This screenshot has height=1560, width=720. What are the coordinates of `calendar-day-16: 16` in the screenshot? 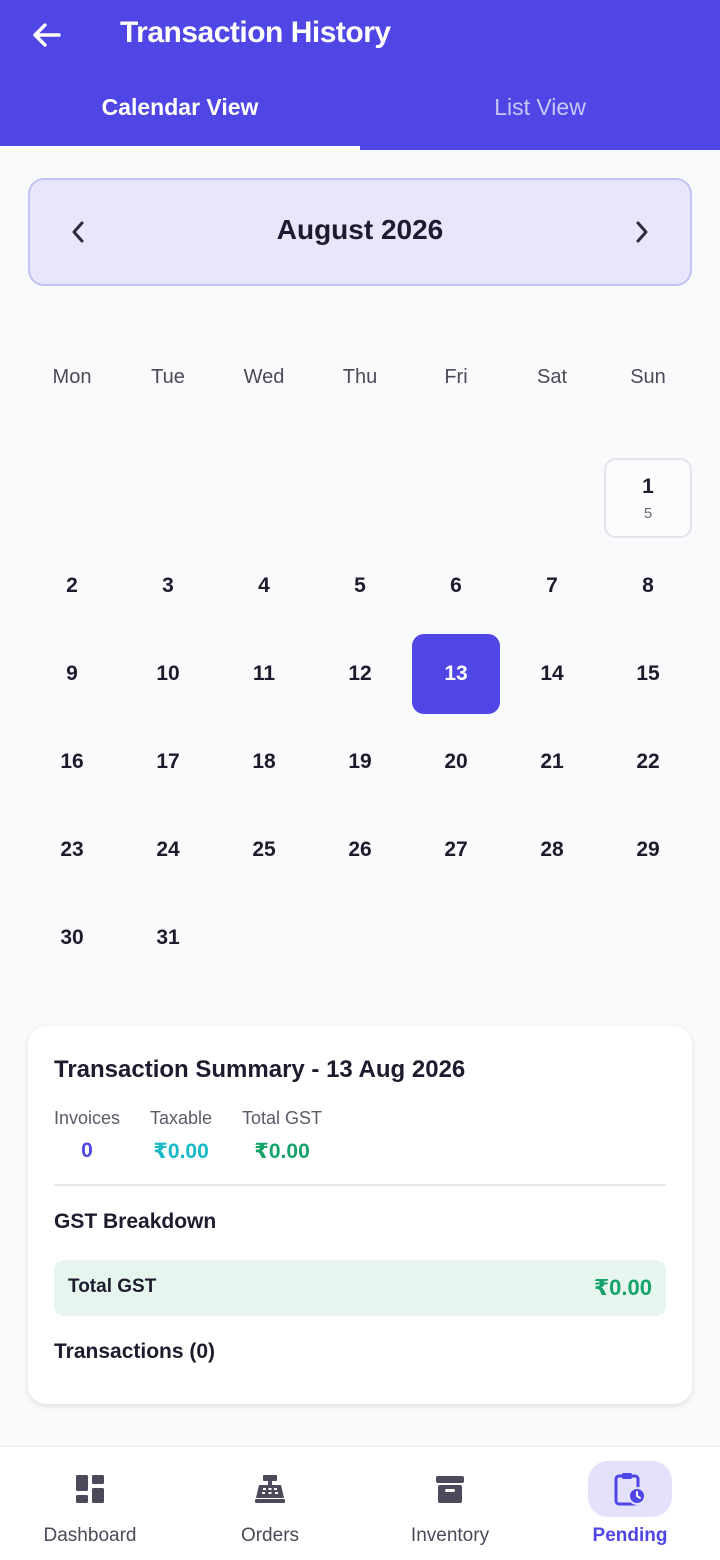 It's located at (72, 762).